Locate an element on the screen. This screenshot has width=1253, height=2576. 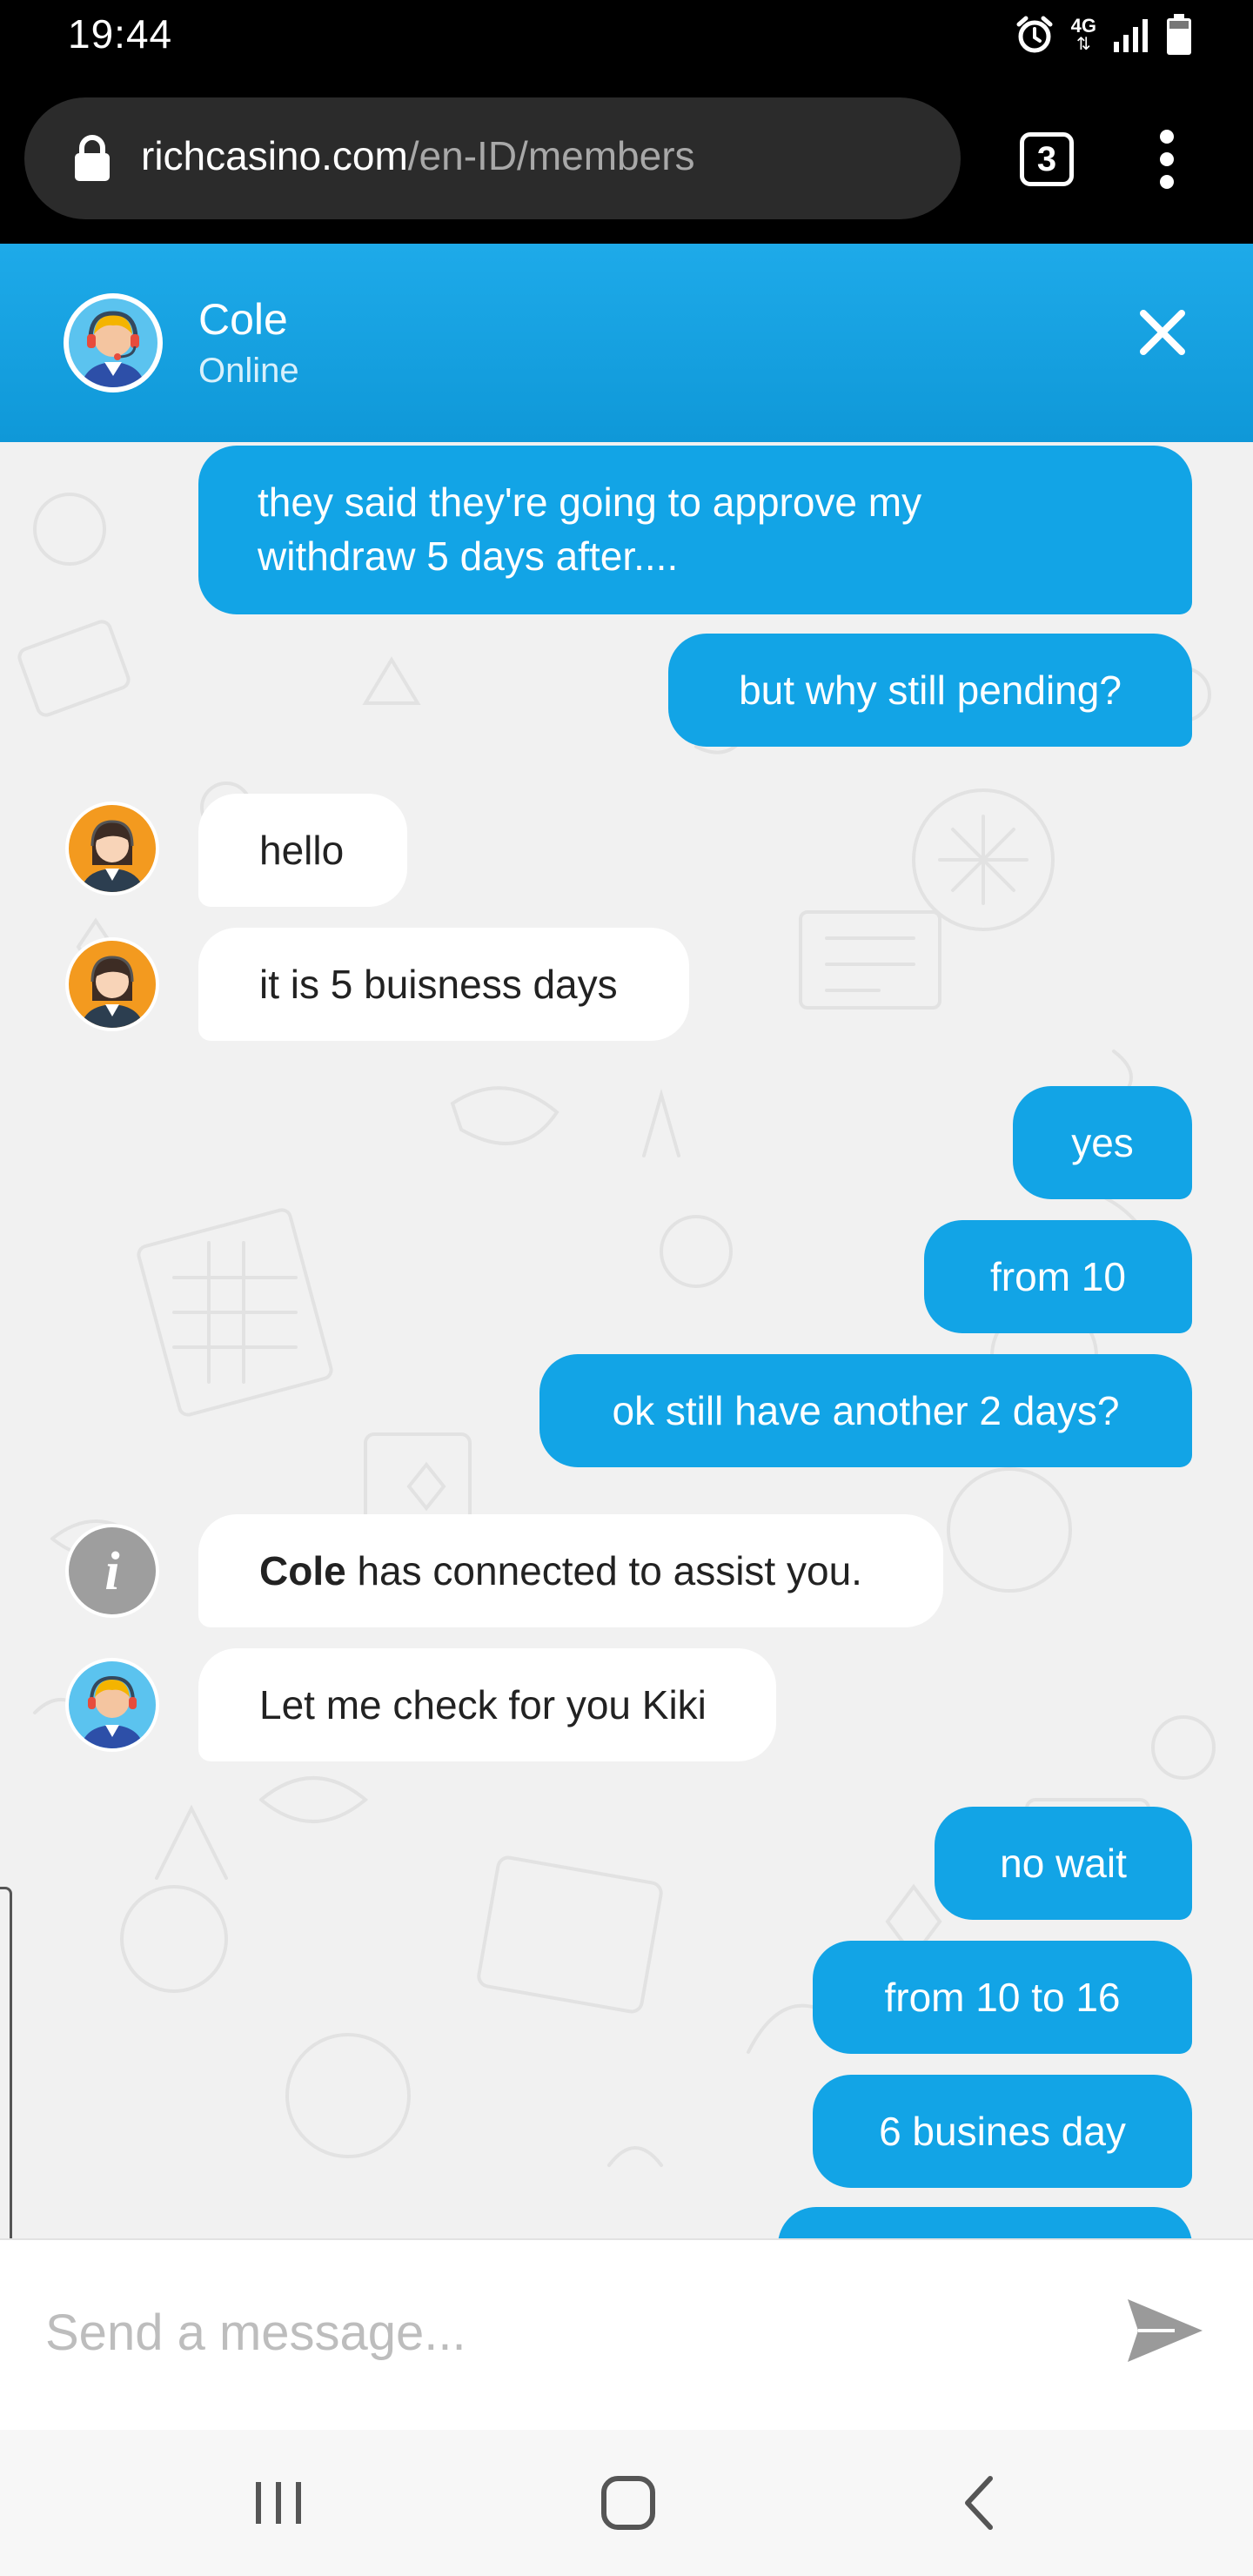
user-message-bubble: 6 busines day is located at coordinates (1002, 2131).